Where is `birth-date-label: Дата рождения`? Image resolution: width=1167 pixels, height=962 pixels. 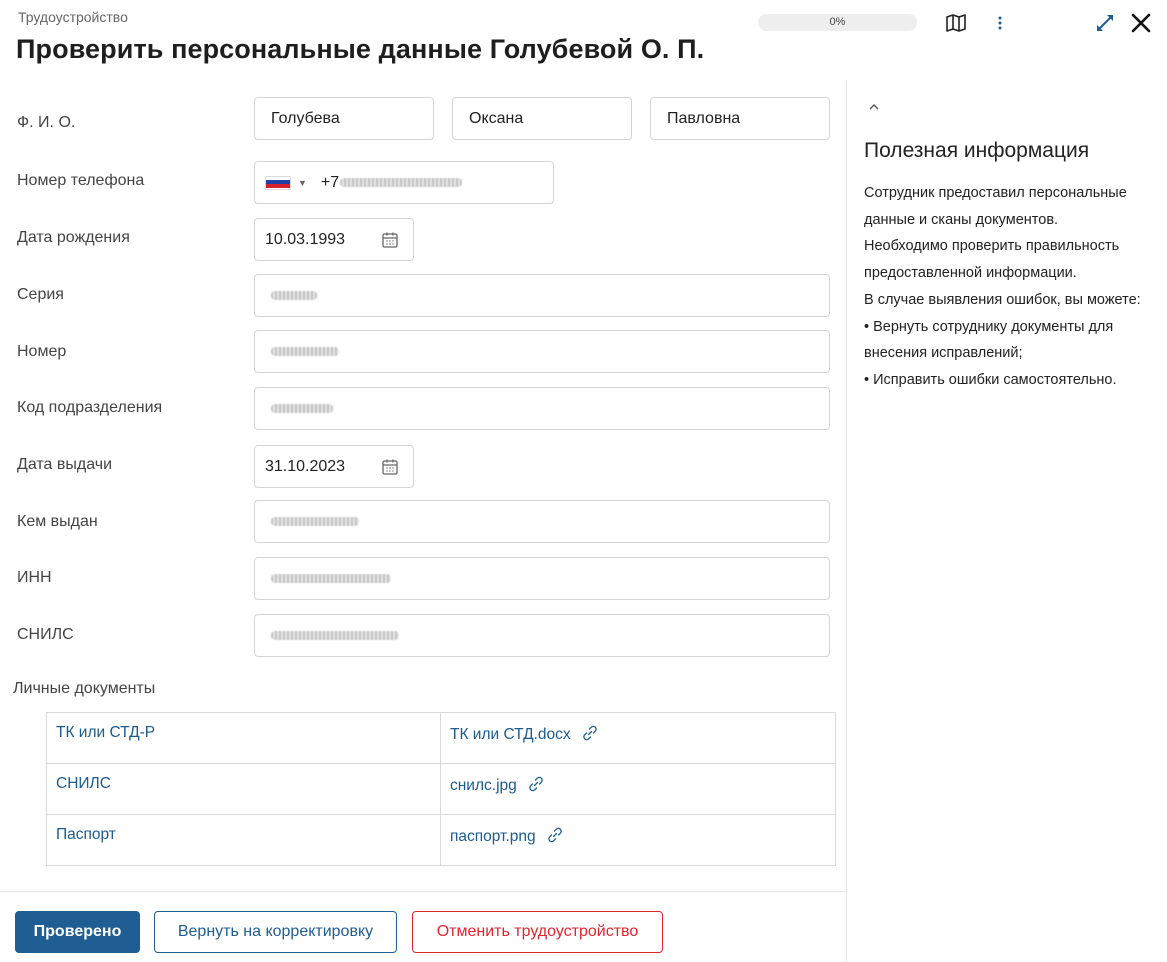
birth-date-label: Дата рождения is located at coordinates (73, 237).